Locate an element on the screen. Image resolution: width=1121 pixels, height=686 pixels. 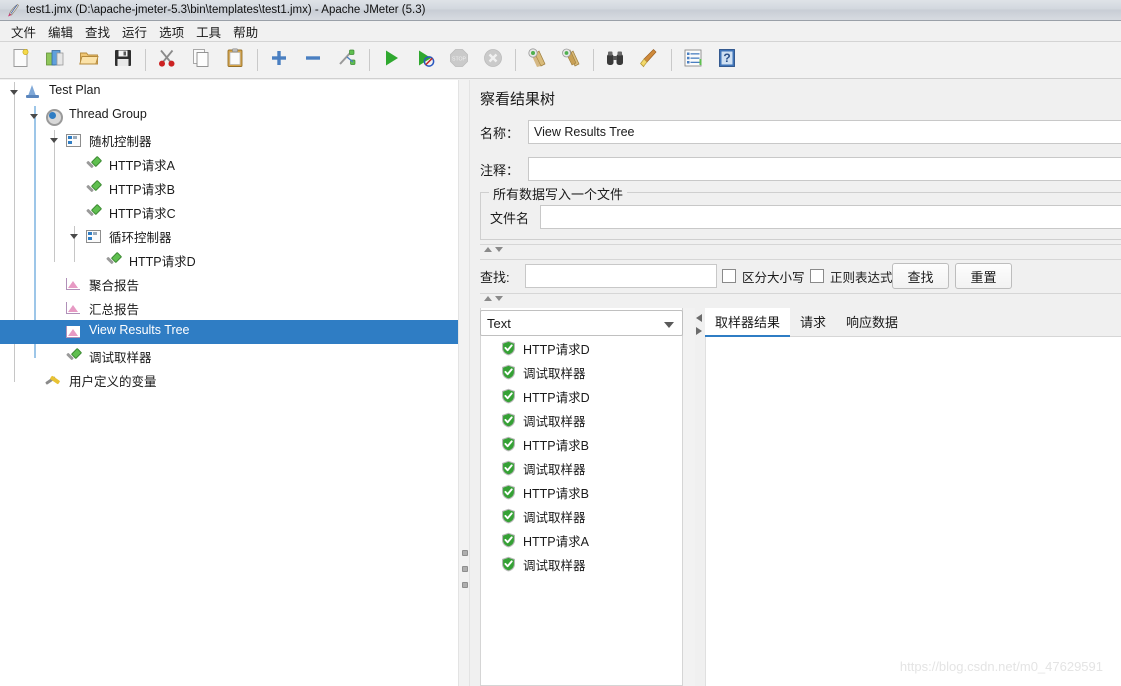
tree-node-http-request-b: HTTP请求B is located at coordinates (229, 188).